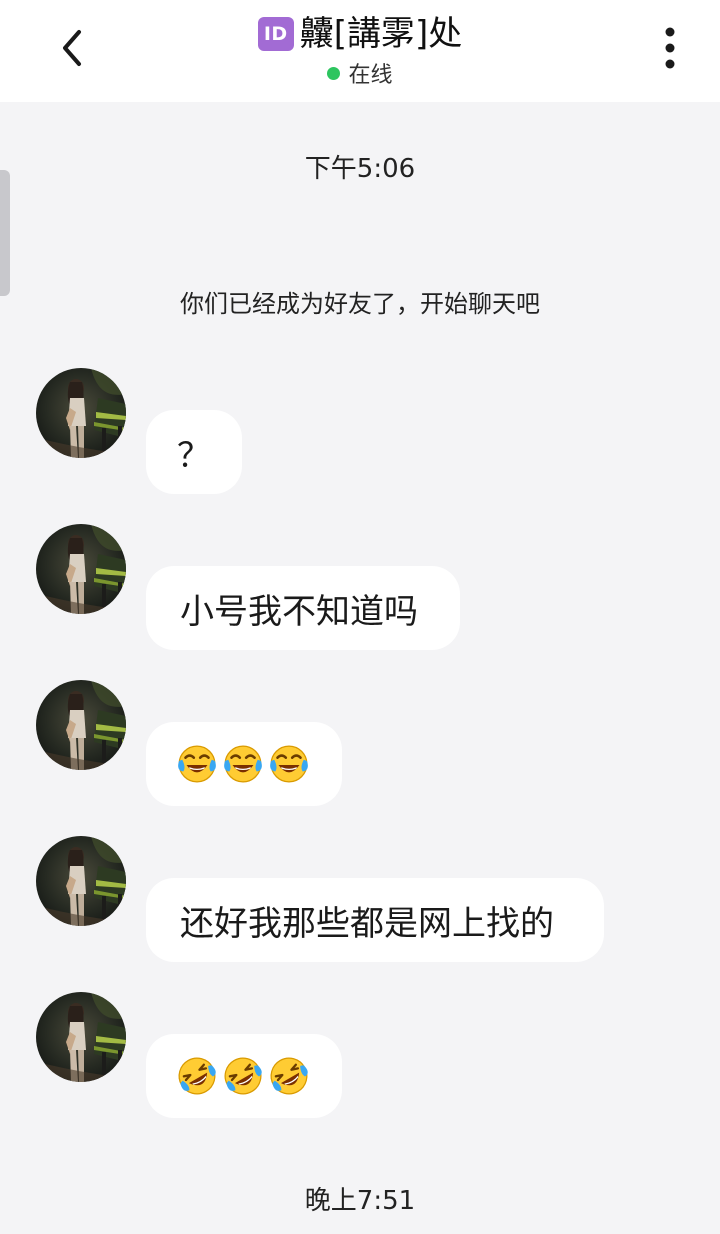  What do you see at coordinates (360, 304) in the screenshot?
I see `system-message: 你们已经成为好友了，开始聊天吧` at bounding box center [360, 304].